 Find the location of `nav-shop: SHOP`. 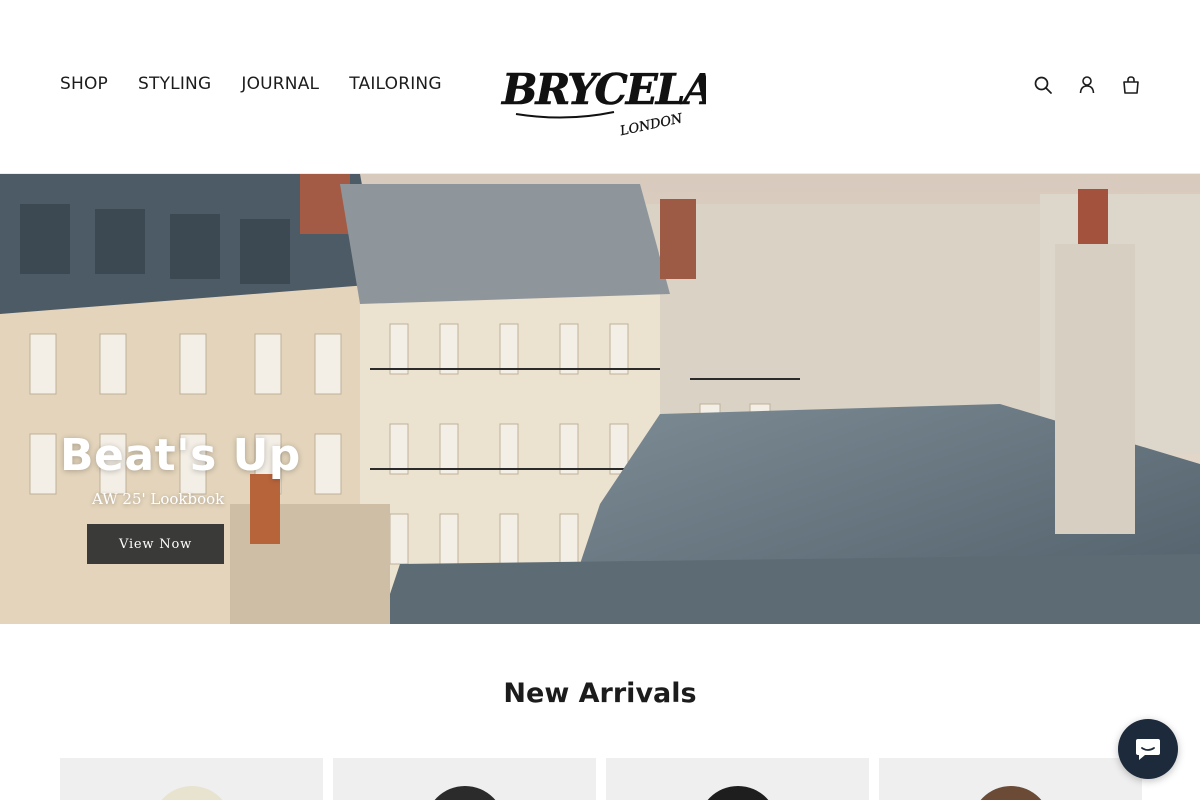

nav-shop: SHOP is located at coordinates (84, 84).